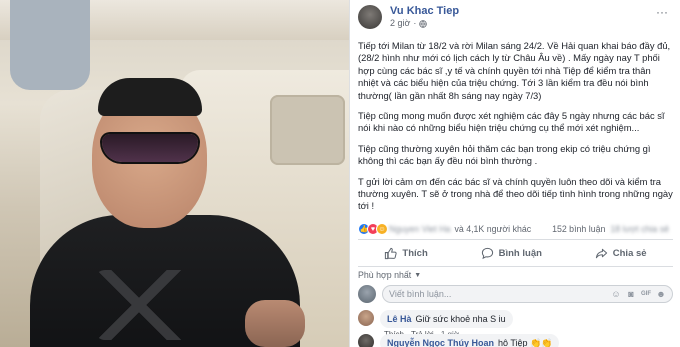 This screenshot has width=680, height=347. I want to click on comment-text: Giữ sức khoẻ nha S iu, so click(460, 319).